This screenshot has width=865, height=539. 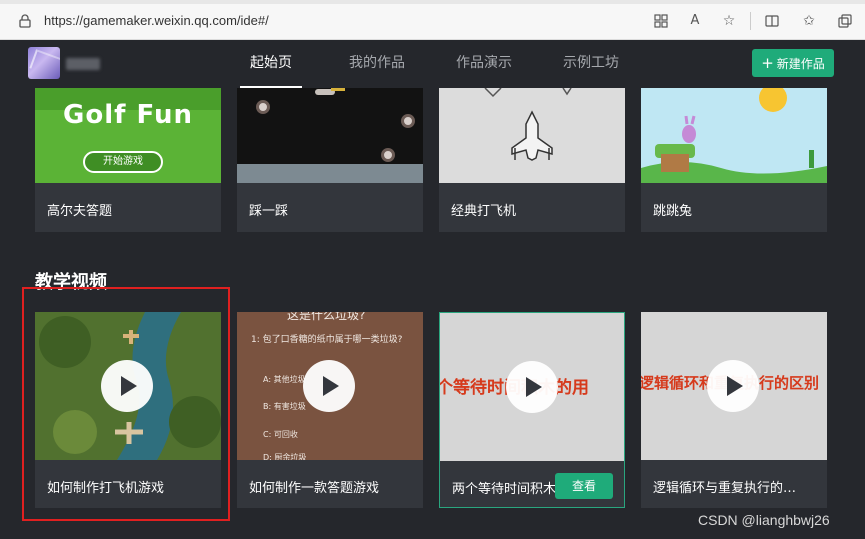 I want to click on tab-sample-workshop: 示例工坊, so click(x=591, y=64).